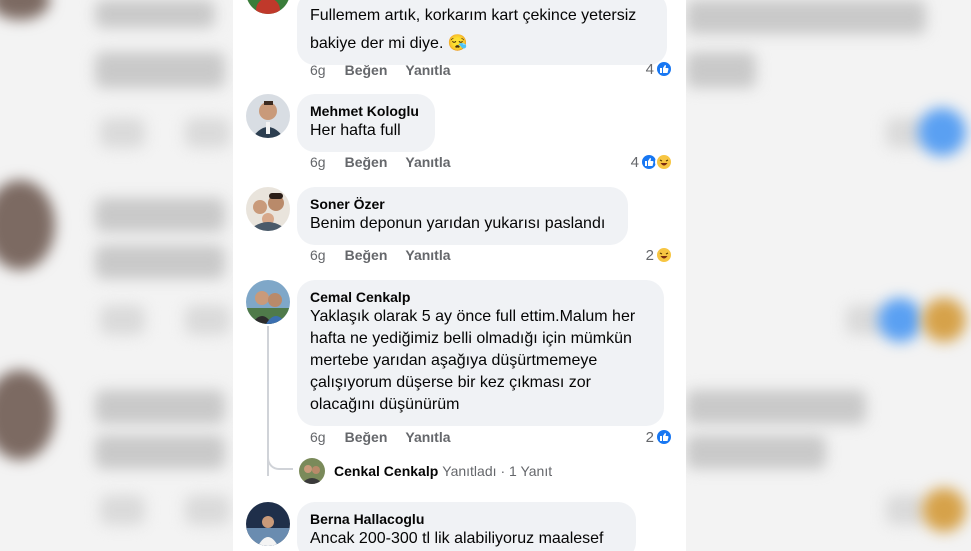  I want to click on reply-avatar, so click(312, 471).